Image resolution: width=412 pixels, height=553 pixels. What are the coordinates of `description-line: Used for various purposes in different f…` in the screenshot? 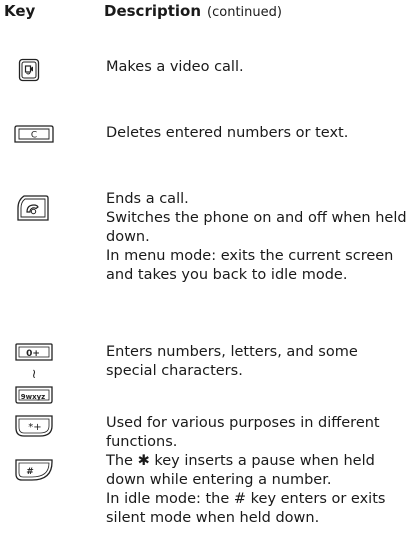 It's located at (243, 432).